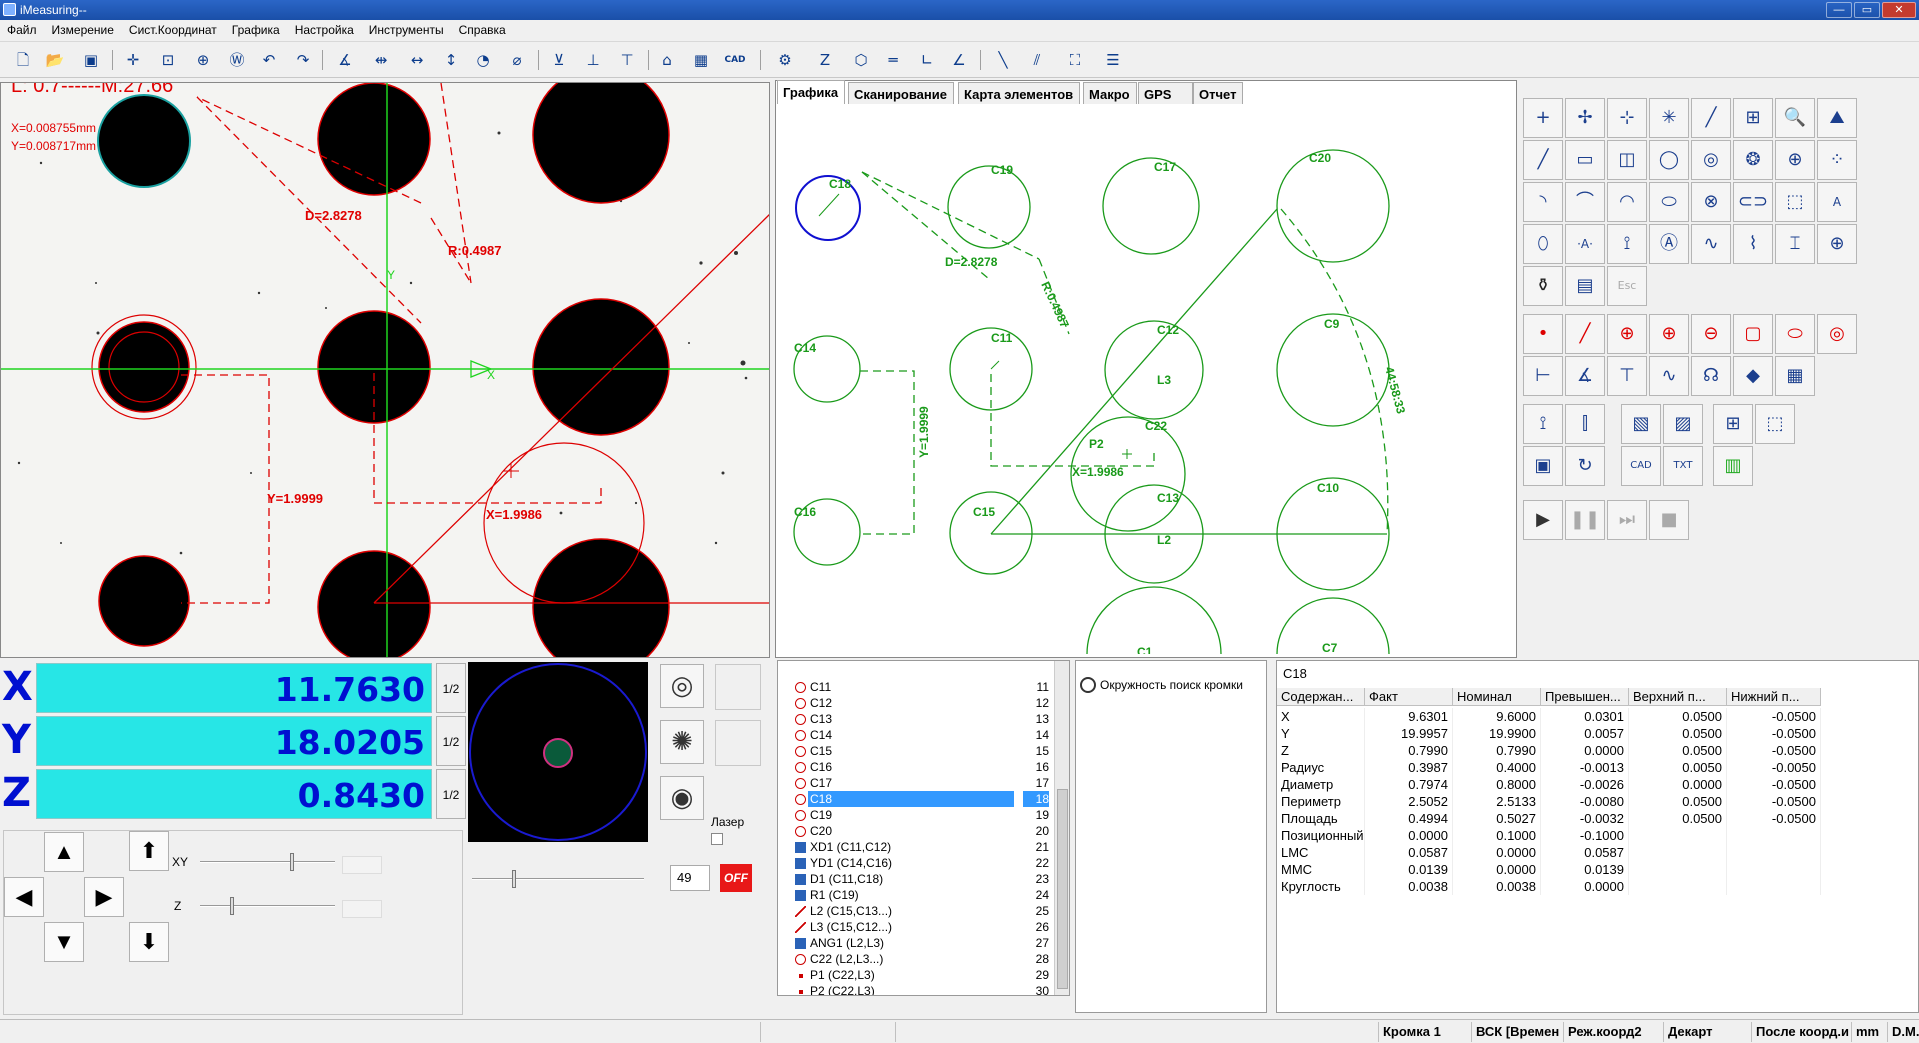 The height and width of the screenshot is (1043, 1919). I want to click on line-two-point-icon: ╱, so click(1543, 160).